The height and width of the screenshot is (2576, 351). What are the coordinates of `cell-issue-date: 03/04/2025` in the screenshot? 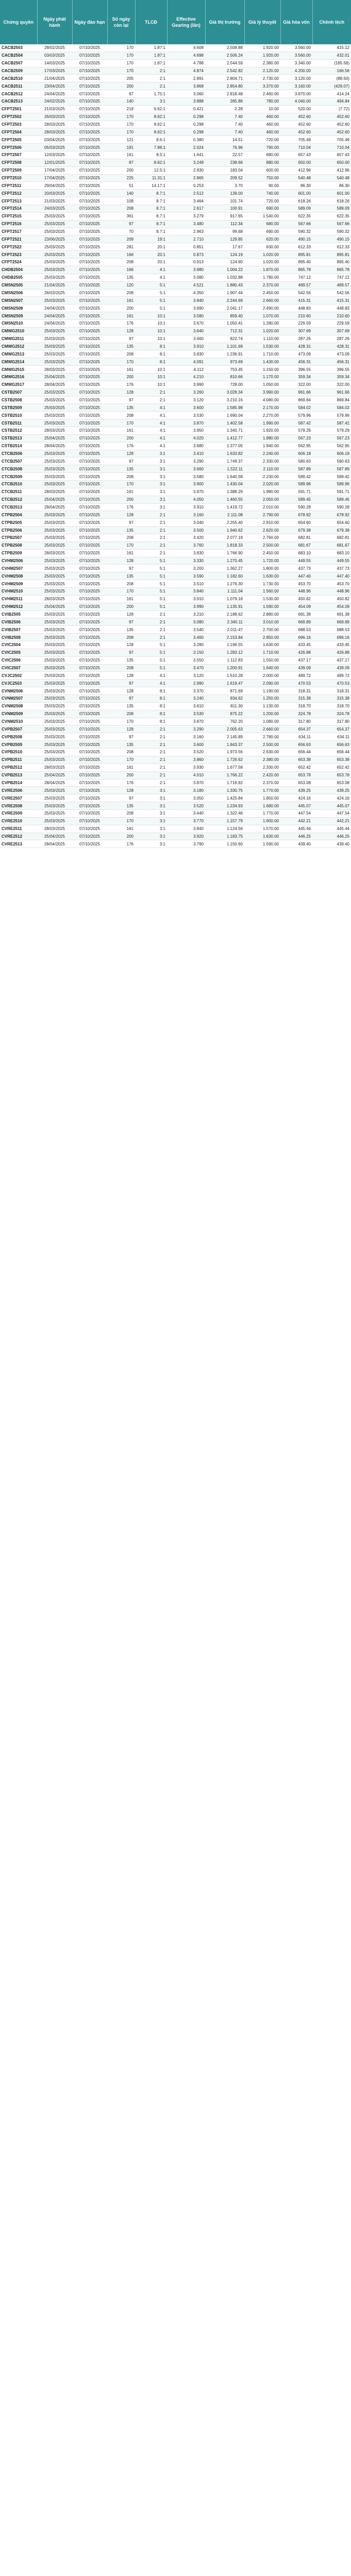 It's located at (54, 139).